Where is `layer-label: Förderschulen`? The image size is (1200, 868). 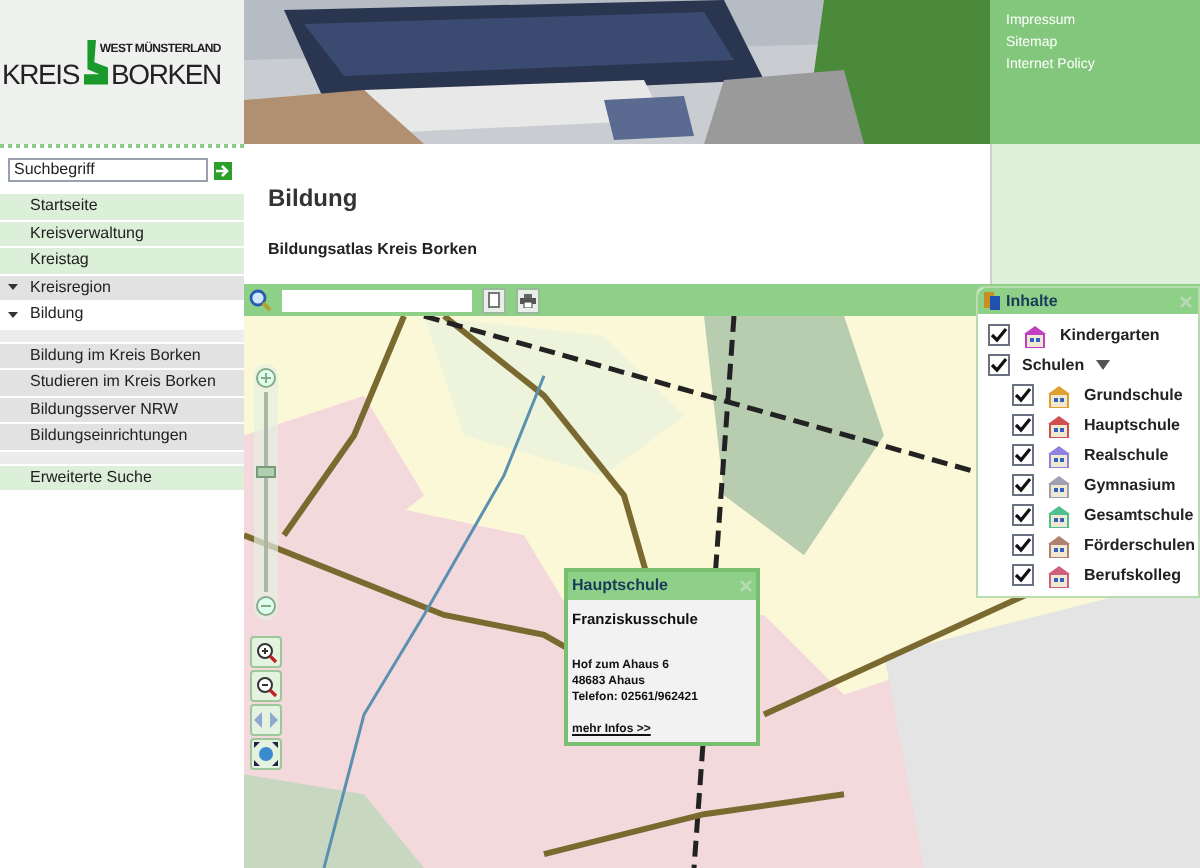
layer-label: Förderschulen is located at coordinates (1140, 545).